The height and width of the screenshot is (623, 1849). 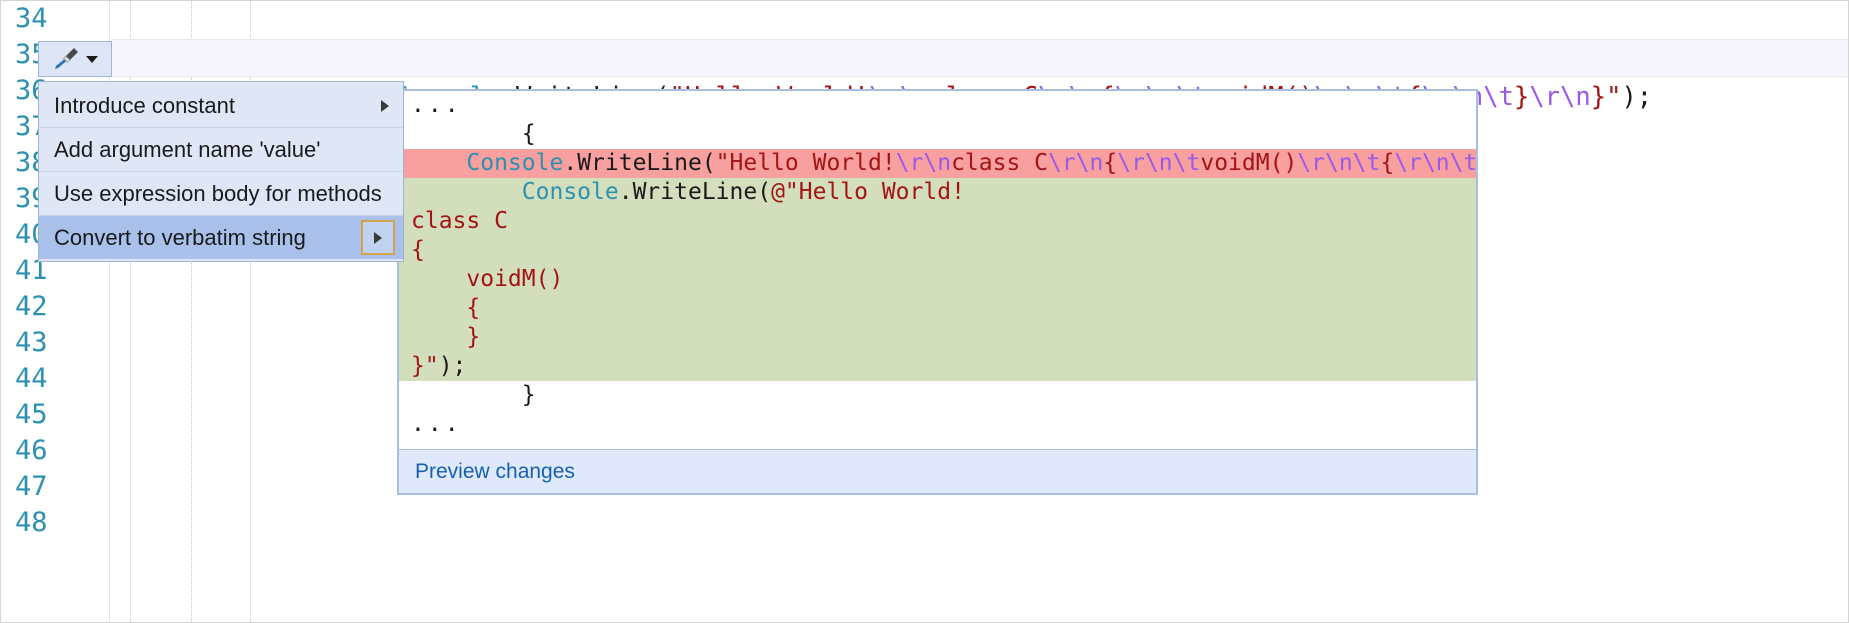 I want to click on code-token: "Hello World!, so click(x=805, y=163).